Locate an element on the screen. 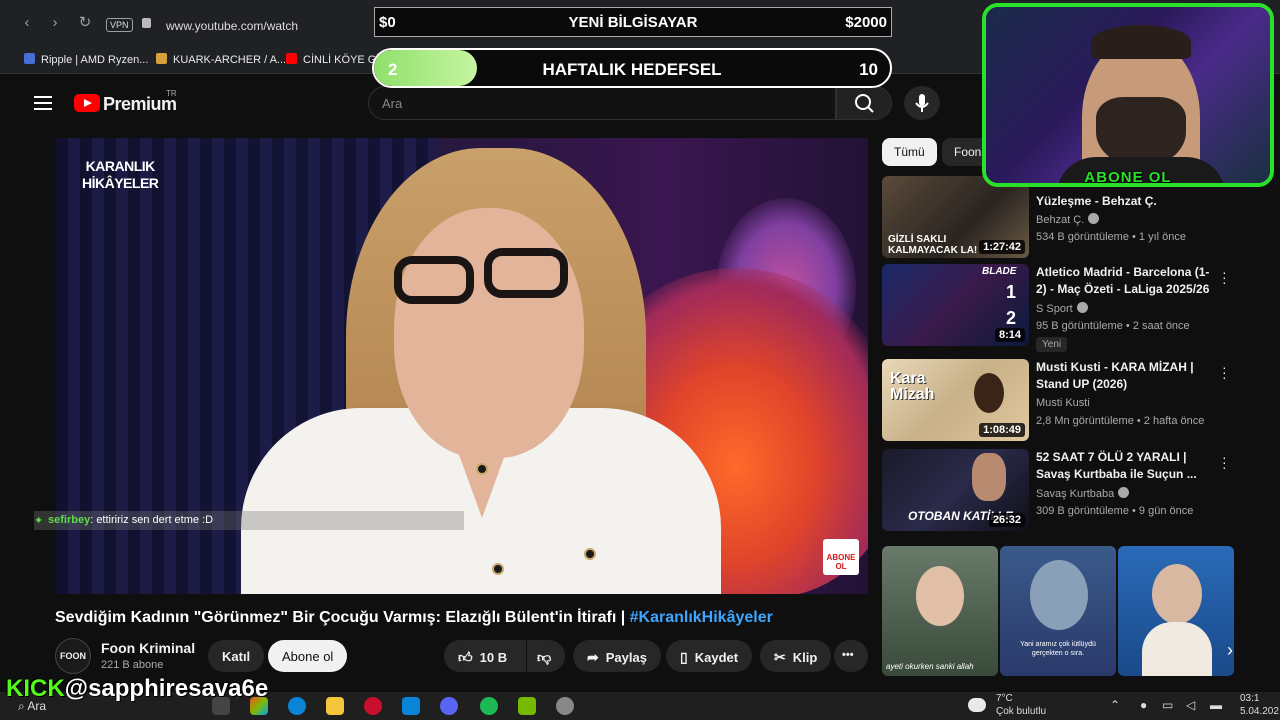 The height and width of the screenshot is (720, 1280). chat-badge-icon: ✦ is located at coordinates (39, 521).